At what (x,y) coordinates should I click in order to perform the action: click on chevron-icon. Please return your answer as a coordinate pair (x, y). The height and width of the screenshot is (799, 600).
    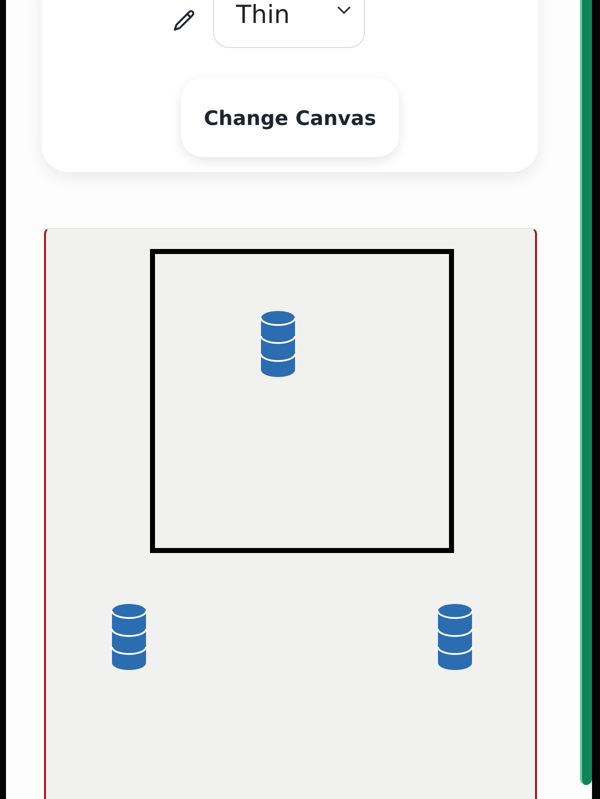
    Looking at the image, I should click on (344, 10).